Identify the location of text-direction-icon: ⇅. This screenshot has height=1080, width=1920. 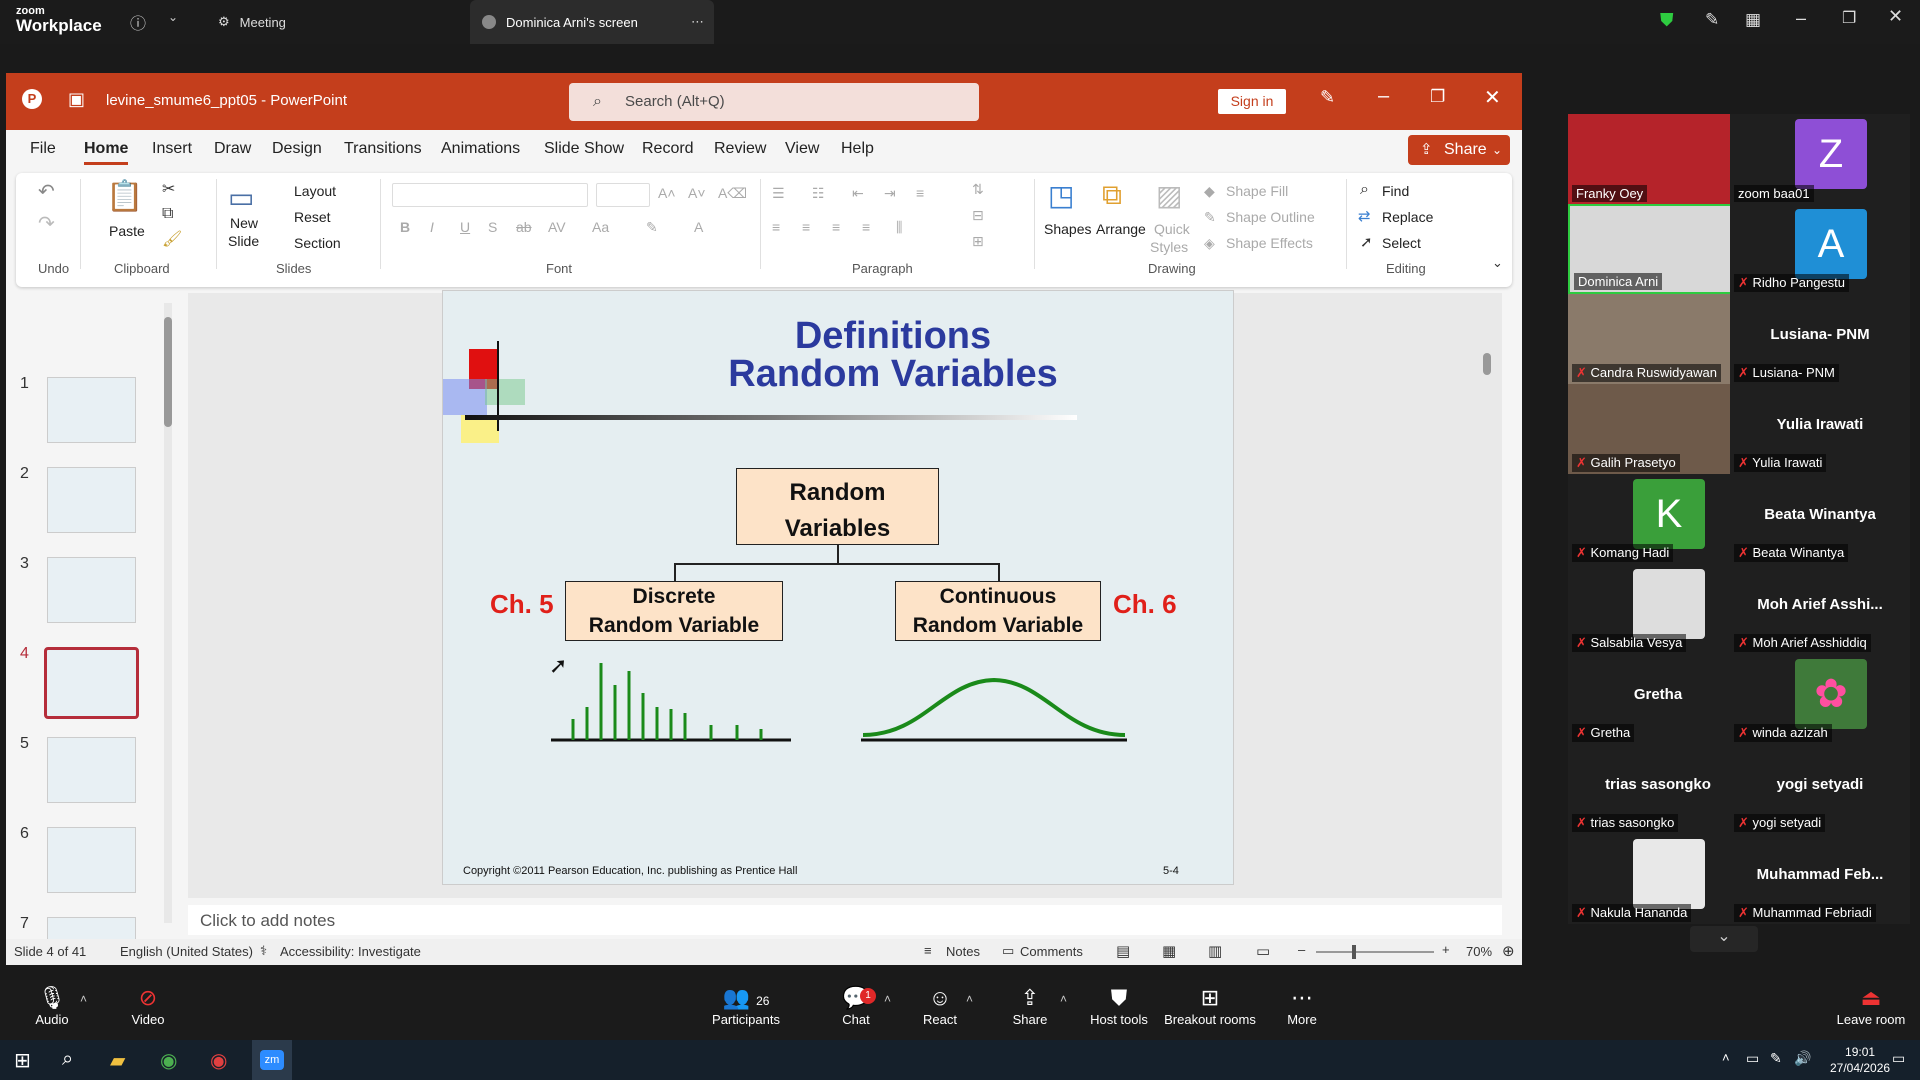
(978, 189).